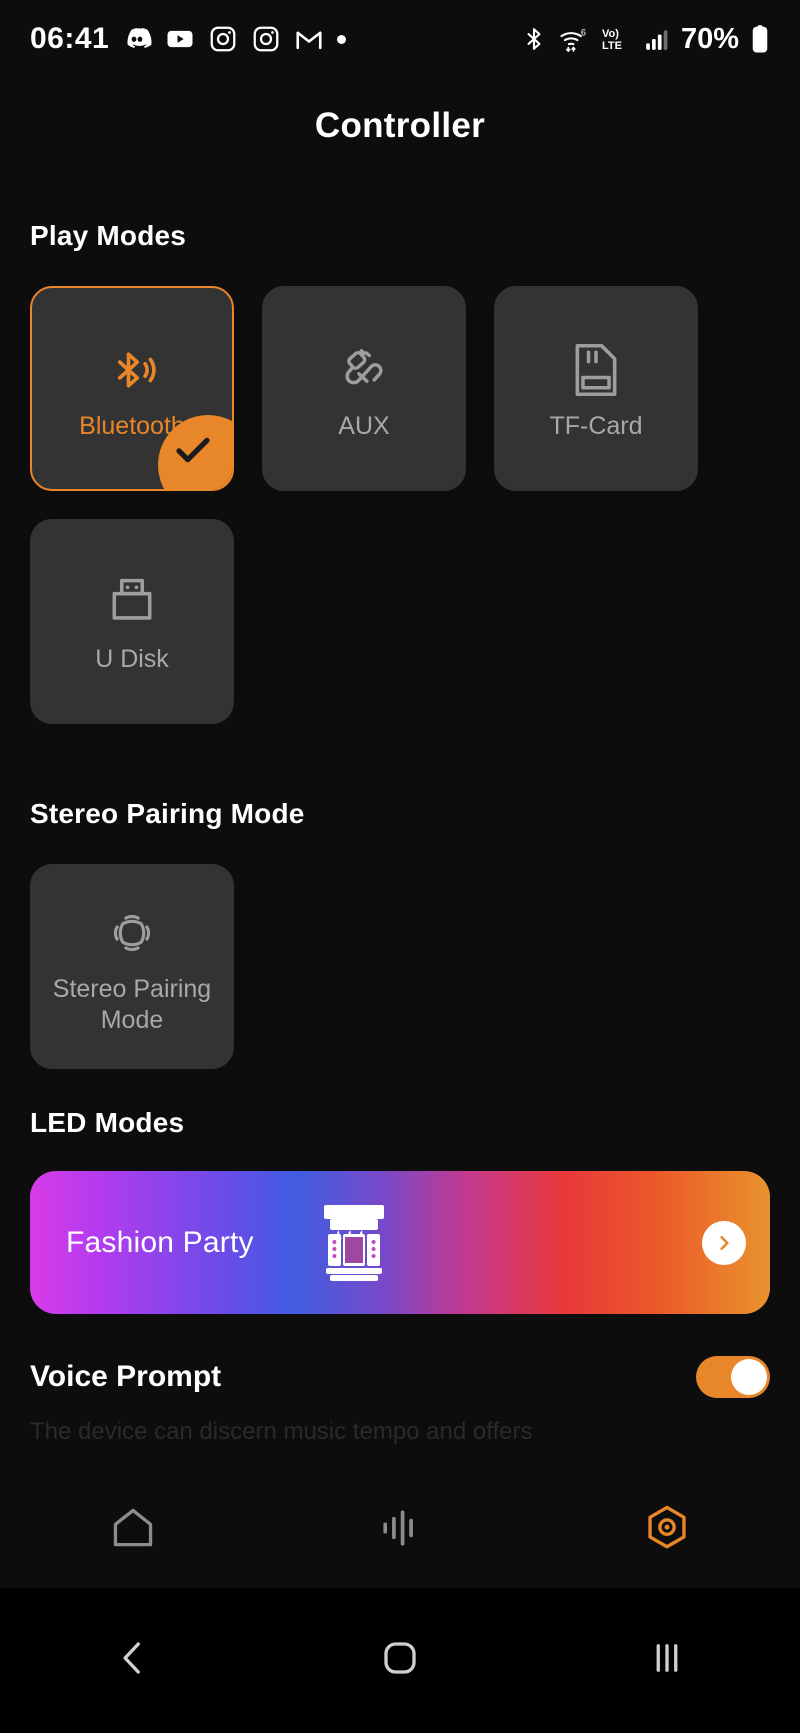 The image size is (800, 1733). Describe the element at coordinates (657, 39) in the screenshot. I see `cellular-signal-icon` at that location.